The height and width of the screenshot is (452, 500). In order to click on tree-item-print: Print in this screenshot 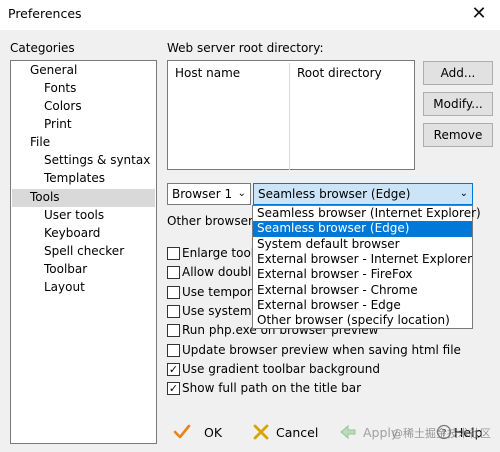, I will do `click(58, 124)`.